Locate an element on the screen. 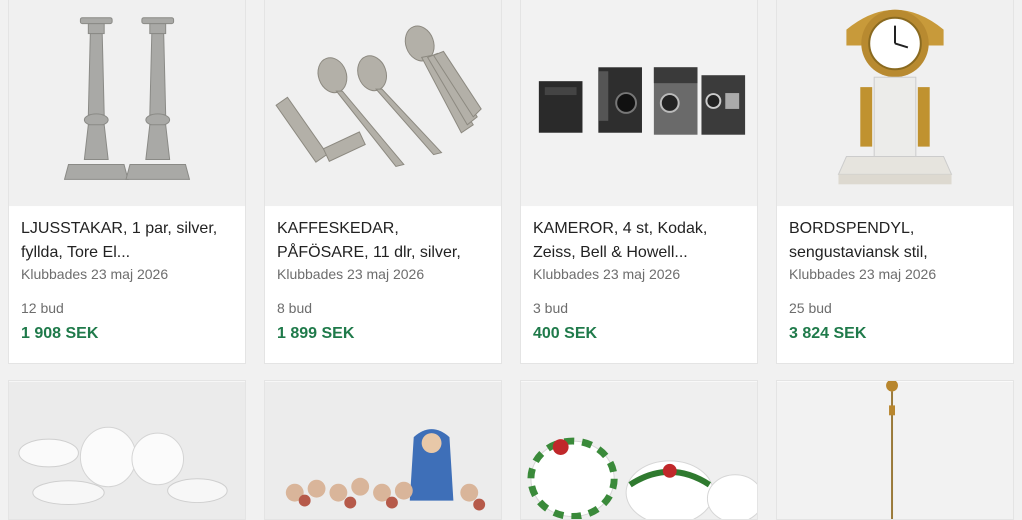 The height and width of the screenshot is (520, 1022). lot-title-line2: PÅFÖSARE, 11 dlr, silver, is located at coordinates (369, 252).